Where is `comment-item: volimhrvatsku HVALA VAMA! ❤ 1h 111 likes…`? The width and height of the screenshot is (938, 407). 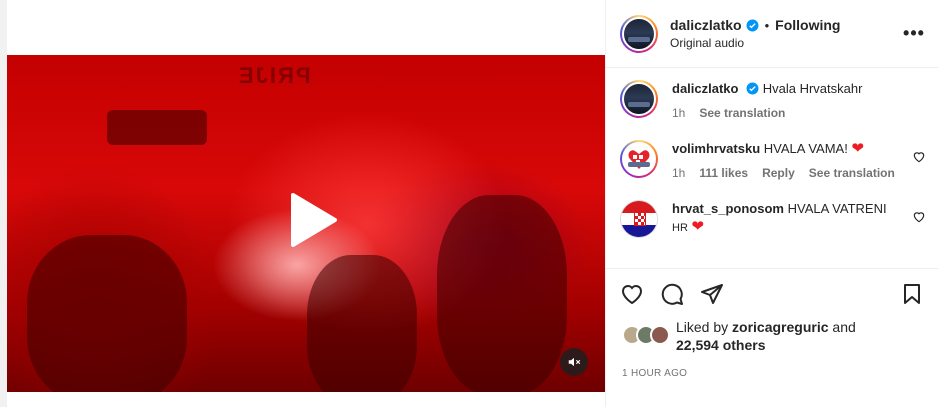 comment-item: volimhrvatsku HVALA VAMA! ❤ 1h 111 likes… is located at coordinates (772, 152).